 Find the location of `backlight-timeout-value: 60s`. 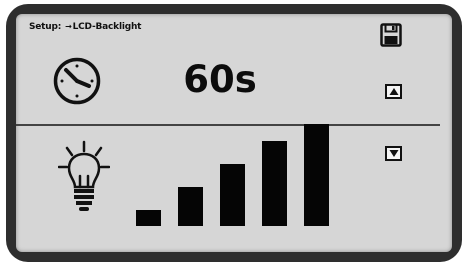

backlight-timeout-value: 60s is located at coordinates (220, 79).